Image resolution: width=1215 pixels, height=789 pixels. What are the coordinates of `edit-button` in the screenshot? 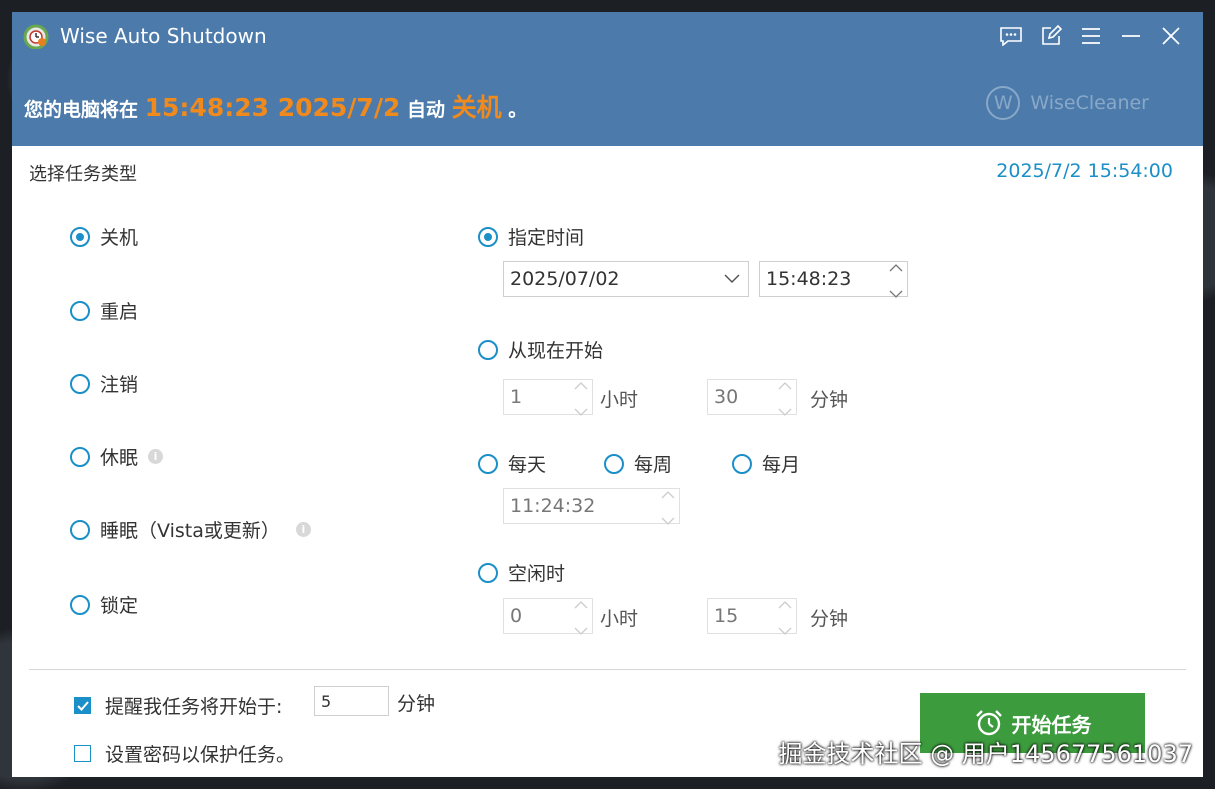 It's located at (1051, 36).